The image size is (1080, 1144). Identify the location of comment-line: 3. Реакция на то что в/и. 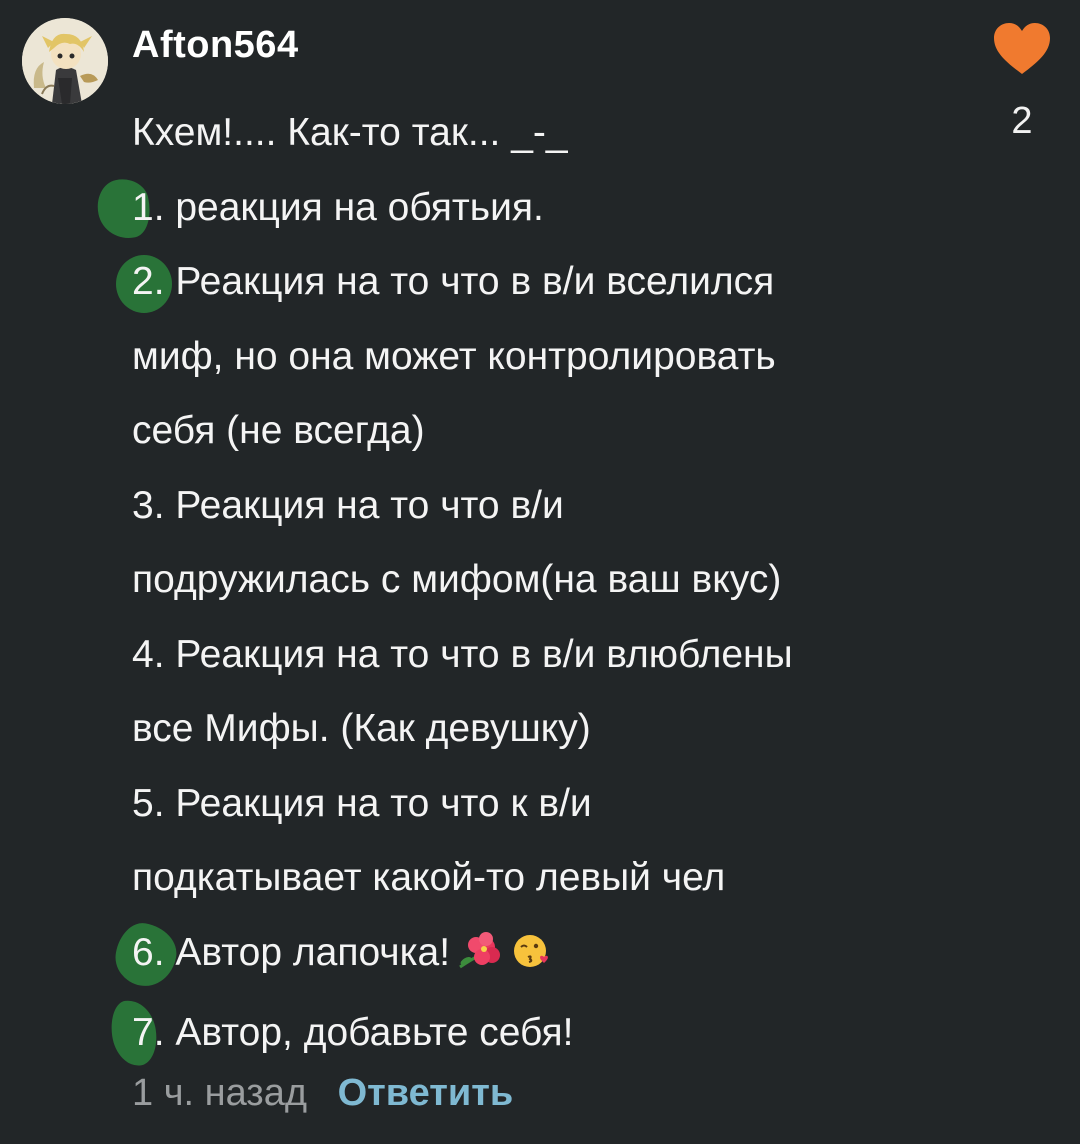
(348, 505).